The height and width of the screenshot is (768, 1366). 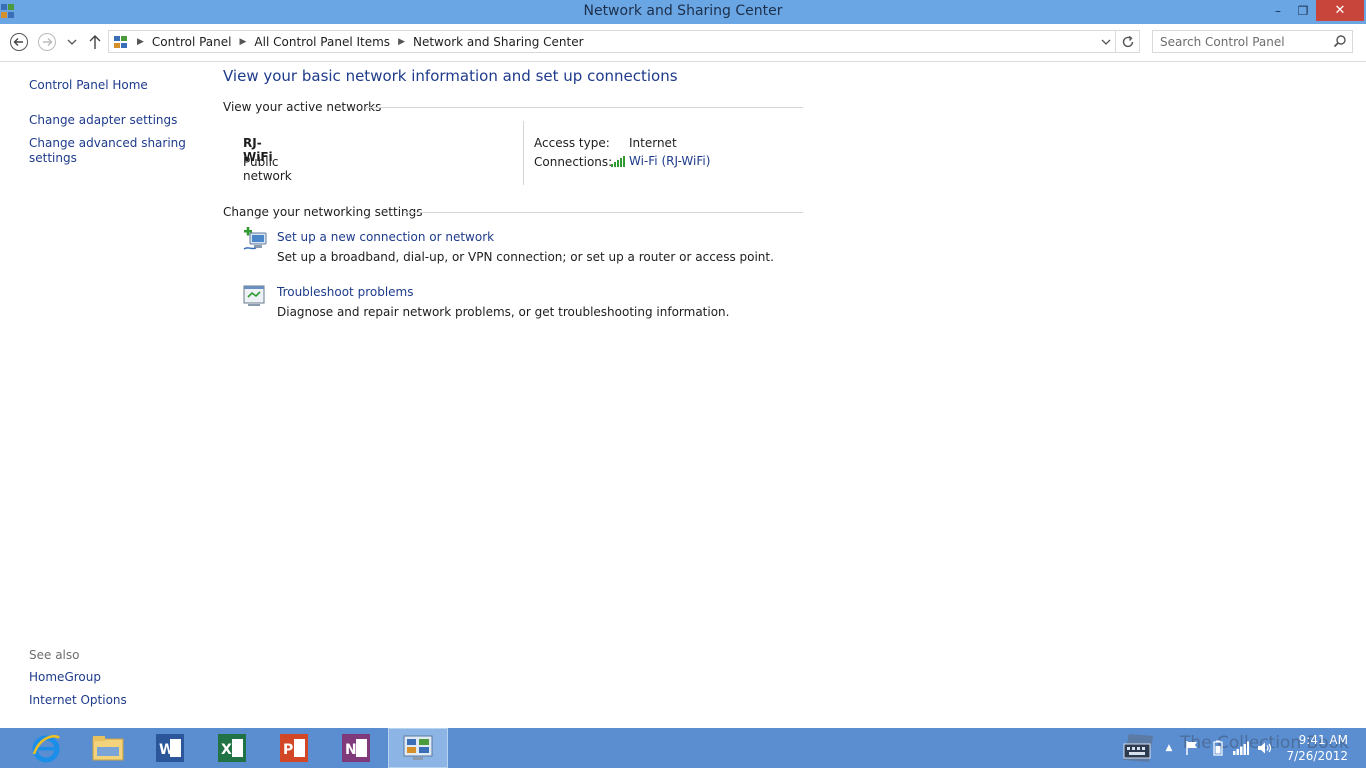 I want to click on taskbar-word: W, so click(x=170, y=748).